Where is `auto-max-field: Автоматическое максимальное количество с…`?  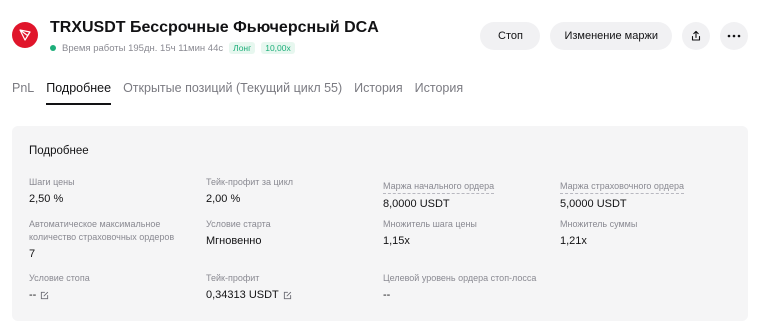 auto-max-field: Автоматическое максимальное количество с… is located at coordinates (114, 239).